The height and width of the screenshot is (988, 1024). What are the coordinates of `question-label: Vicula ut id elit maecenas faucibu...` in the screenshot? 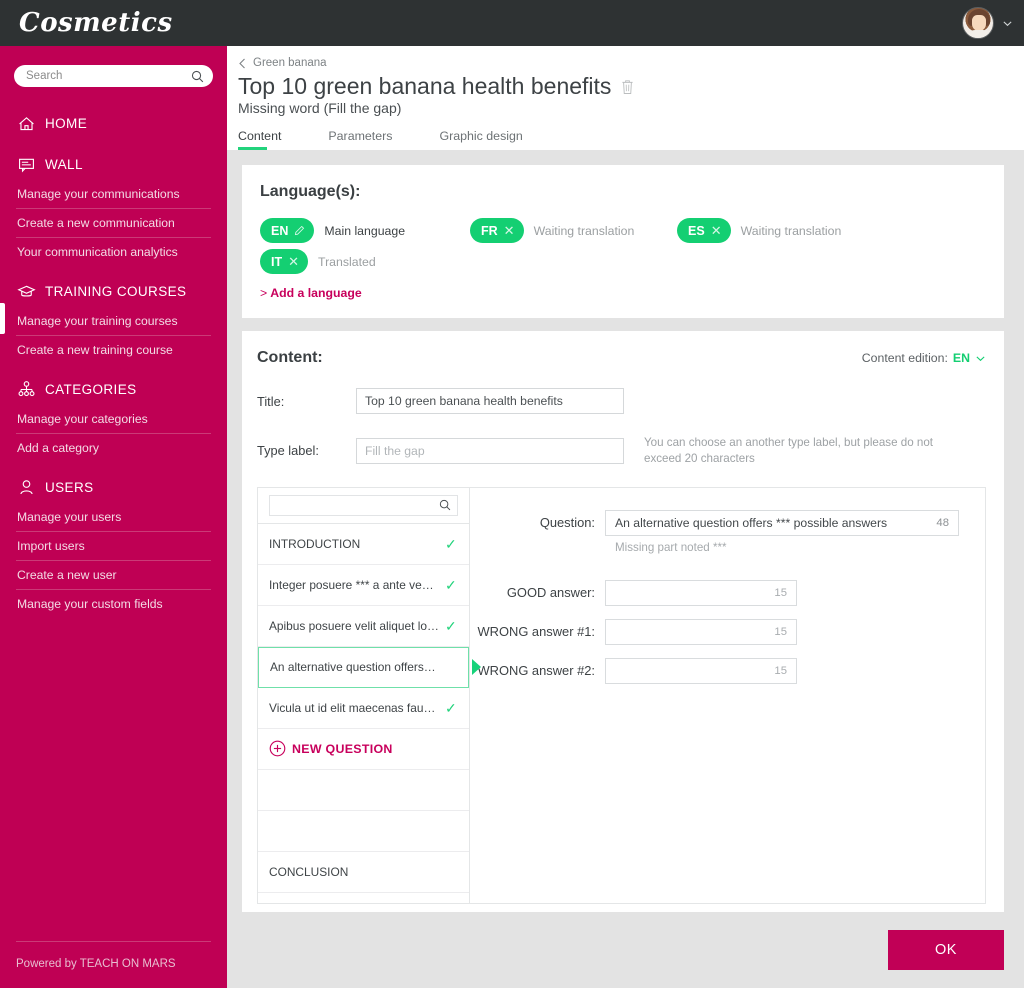 It's located at (354, 707).